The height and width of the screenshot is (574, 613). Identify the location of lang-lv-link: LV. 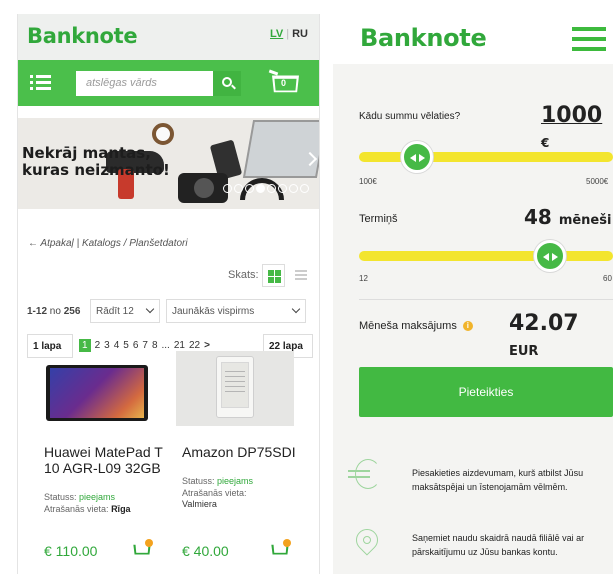
(276, 34).